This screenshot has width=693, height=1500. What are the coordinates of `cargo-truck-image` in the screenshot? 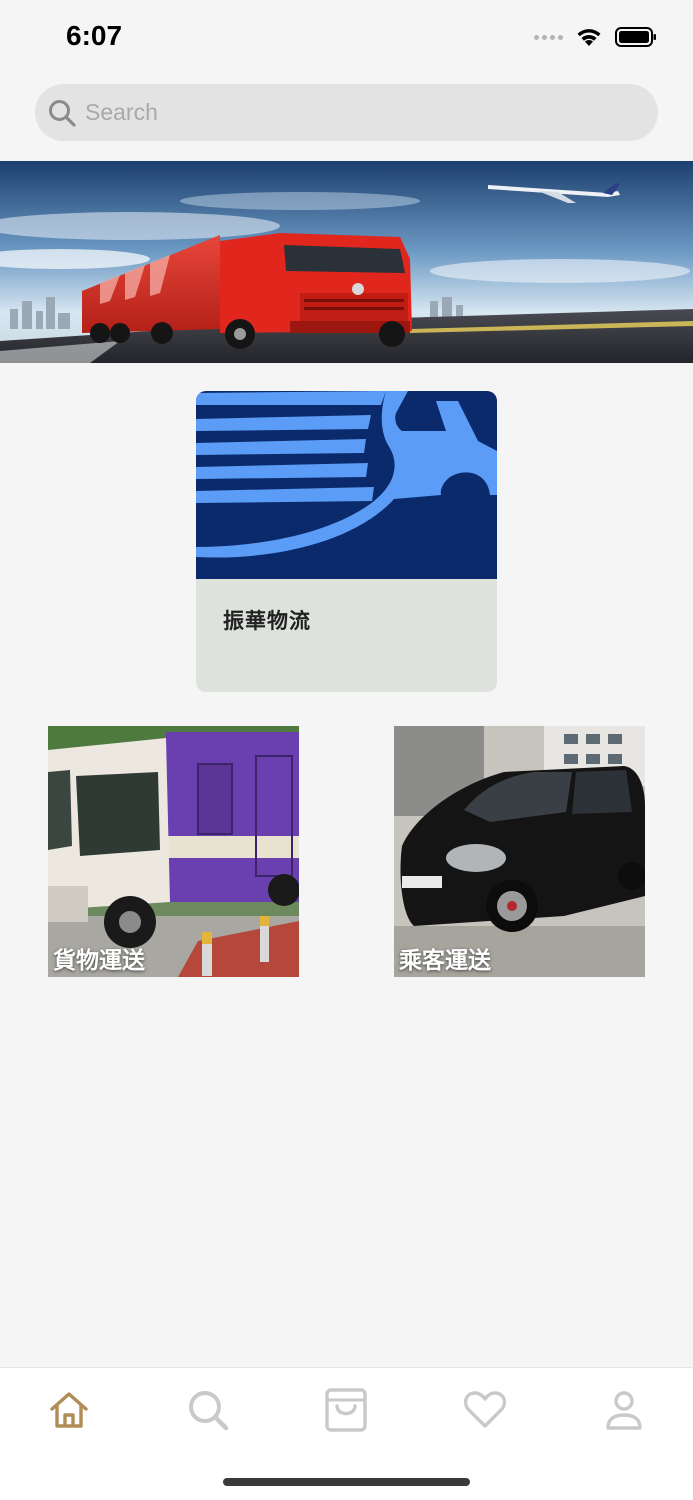 It's located at (173, 851).